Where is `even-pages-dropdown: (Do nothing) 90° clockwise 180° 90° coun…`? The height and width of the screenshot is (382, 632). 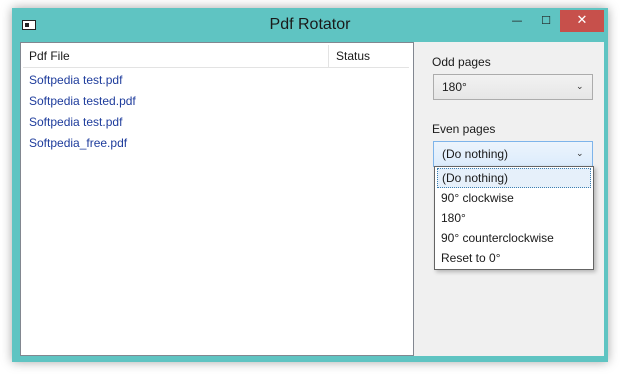 even-pages-dropdown: (Do nothing) 90° clockwise 180° 90° coun… is located at coordinates (514, 218).